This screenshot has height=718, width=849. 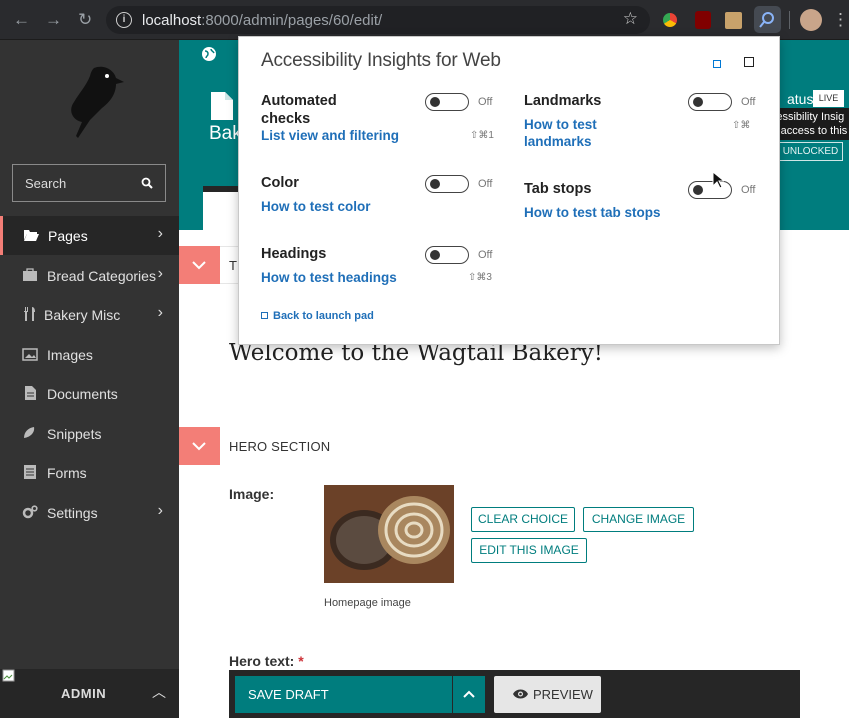 What do you see at coordinates (840, 20) in the screenshot?
I see `menu-kebab-icon: ⋮` at bounding box center [840, 20].